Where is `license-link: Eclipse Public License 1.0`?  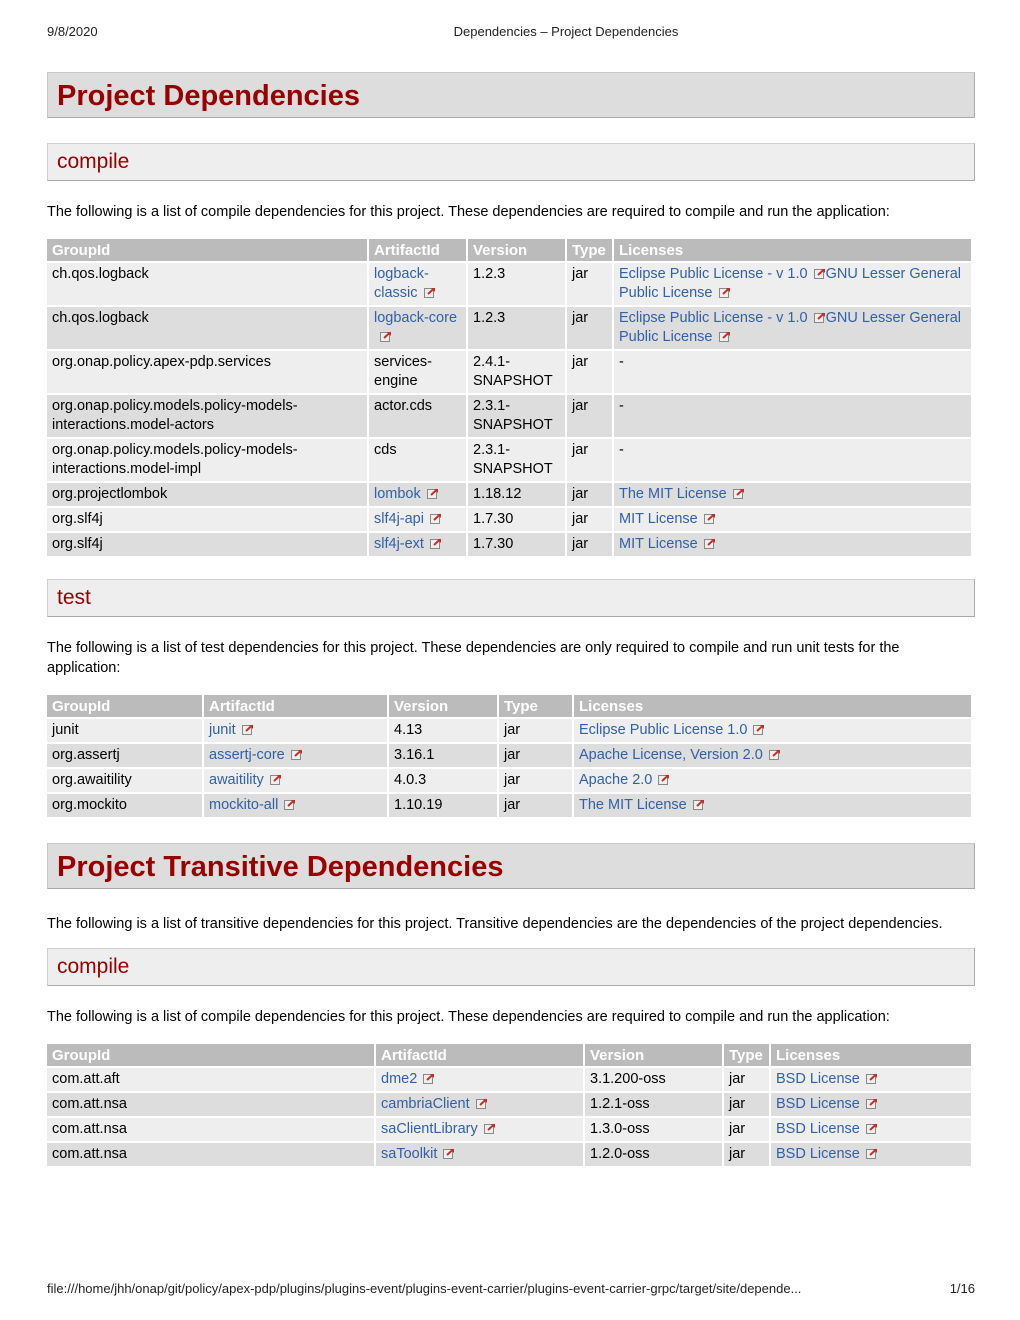
license-link: Eclipse Public License 1.0 is located at coordinates (673, 730).